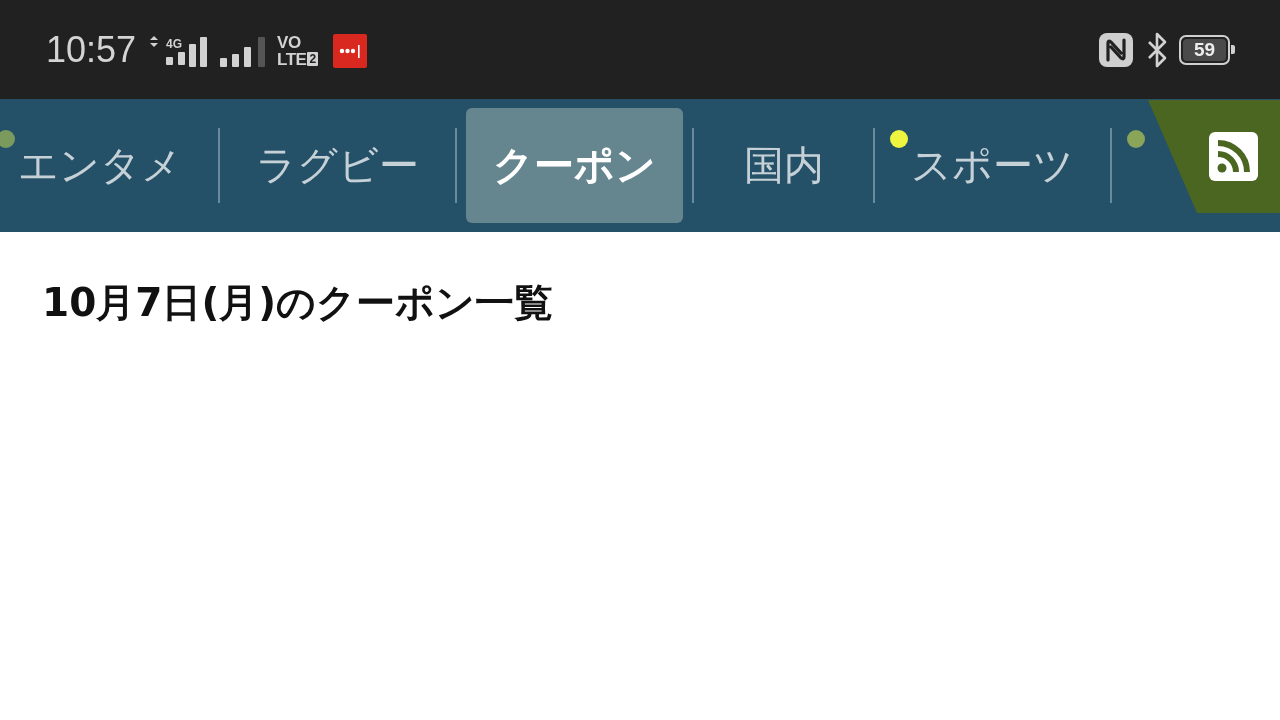 This screenshot has width=1280, height=720. I want to click on volte-label: VO, so click(289, 42).